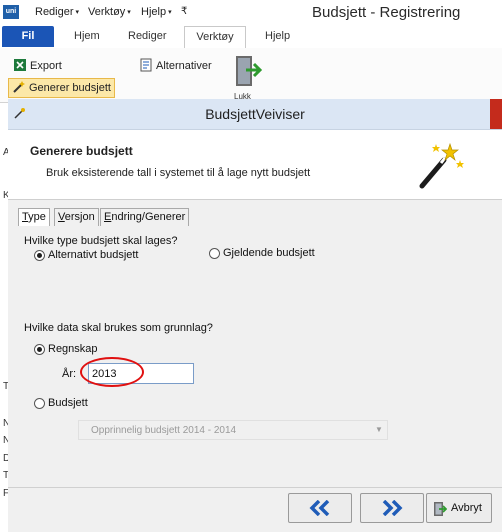 The height and width of the screenshot is (532, 502). I want to click on radio-gjeldende-label: Gjeldende budsjett, so click(269, 253).